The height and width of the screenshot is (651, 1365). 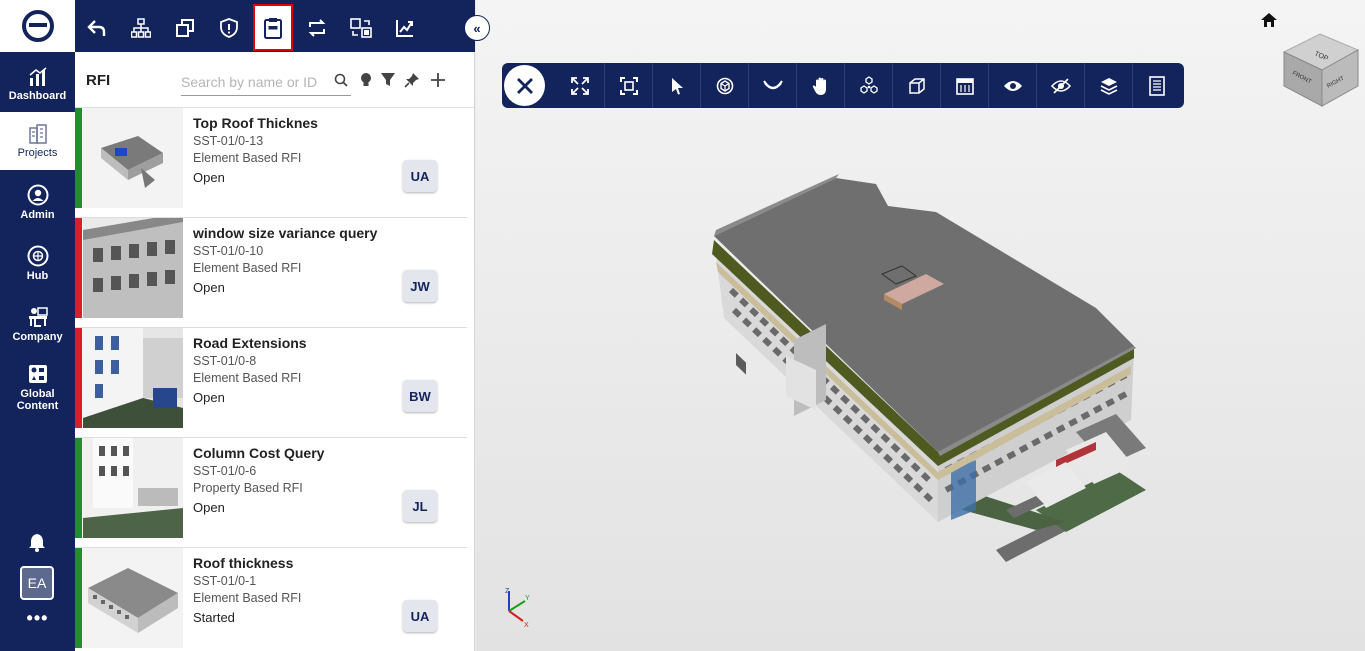 I want to click on view-navigation-cube: TOP FRONT RIGHT, so click(x=1322, y=70).